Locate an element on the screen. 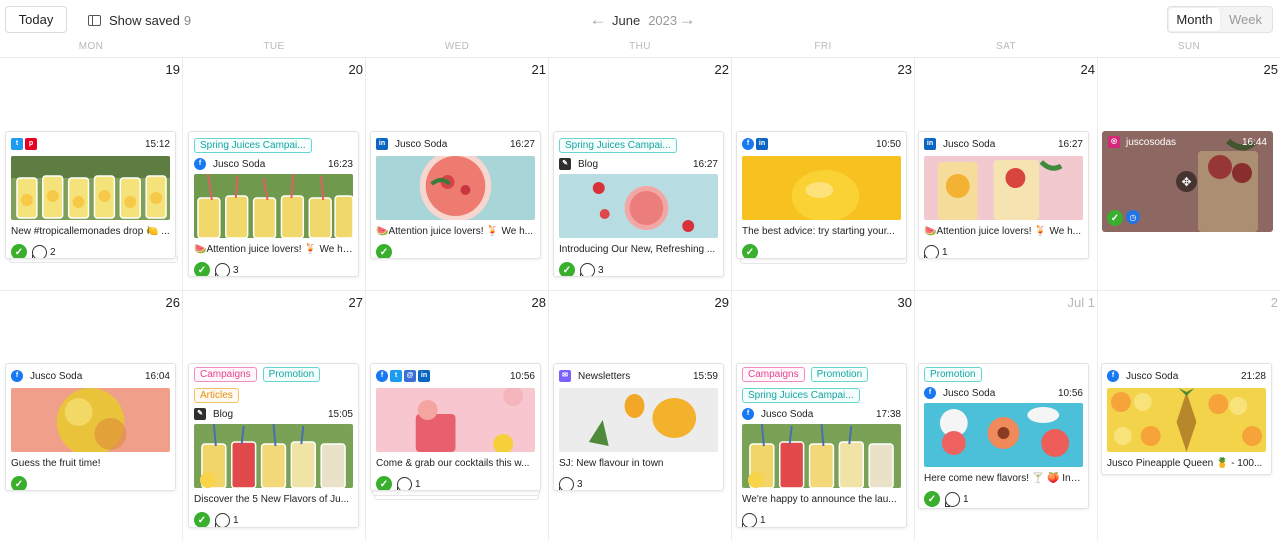 The height and width of the screenshot is (540, 1280). weekday-label: SAT is located at coordinates (1006, 46).